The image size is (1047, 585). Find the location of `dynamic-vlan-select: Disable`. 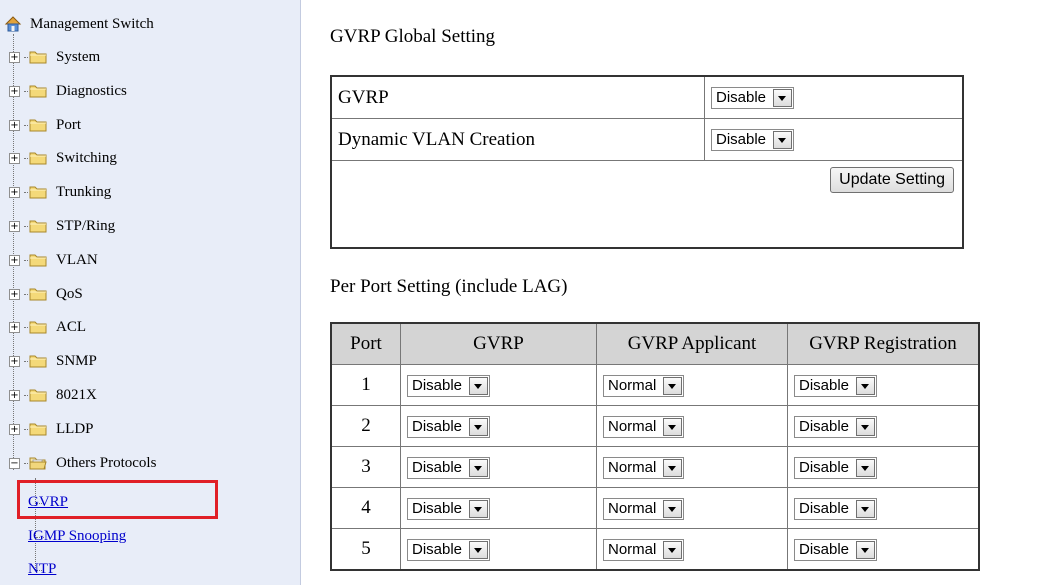

dynamic-vlan-select: Disable is located at coordinates (753, 140).